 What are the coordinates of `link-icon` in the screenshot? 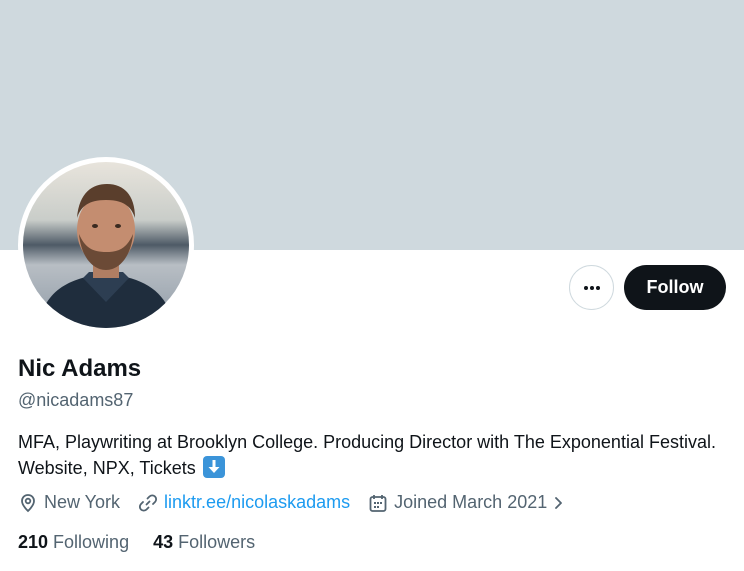 It's located at (148, 502).